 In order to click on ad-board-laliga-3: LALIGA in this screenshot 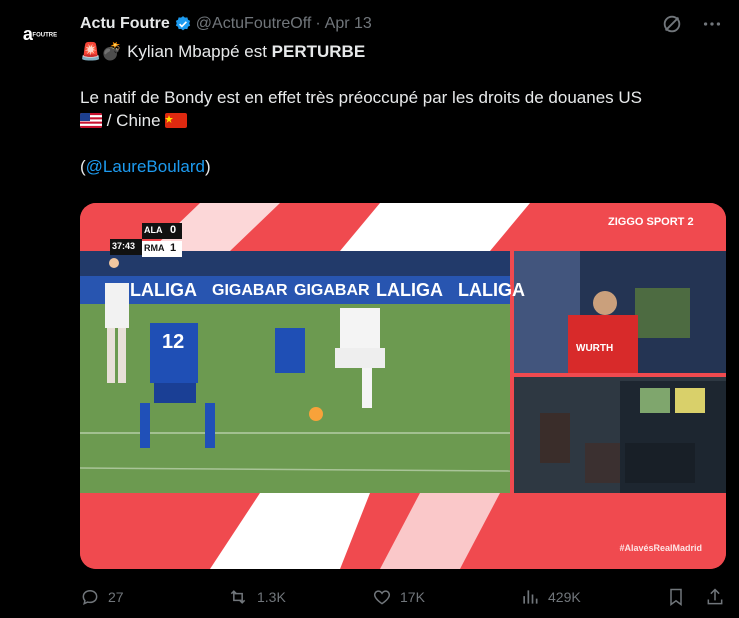, I will do `click(491, 290)`.